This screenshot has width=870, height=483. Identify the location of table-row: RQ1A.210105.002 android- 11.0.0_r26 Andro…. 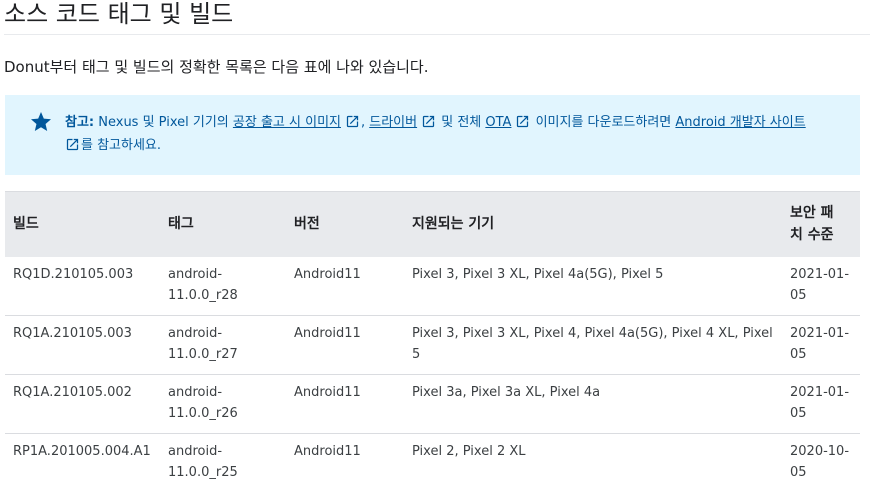
(432, 404).